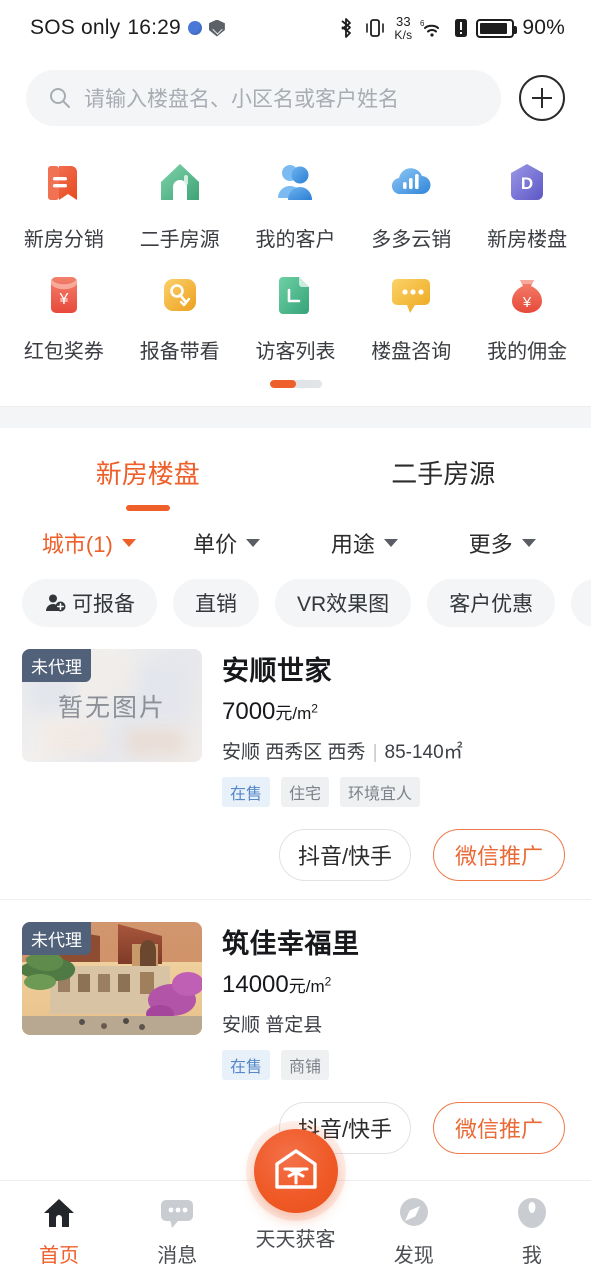 The height and width of the screenshot is (1280, 591). Describe the element at coordinates (295, 240) in the screenshot. I see `grid-item-label: 我的客户` at that location.